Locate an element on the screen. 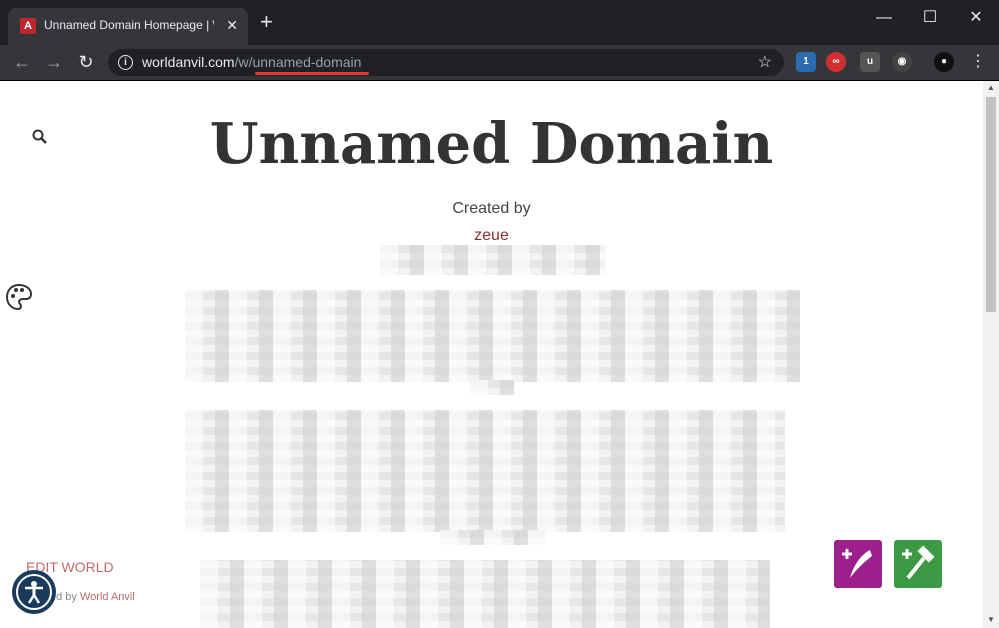 The height and width of the screenshot is (628, 999). scroll-down-icon: ▼ is located at coordinates (991, 619).